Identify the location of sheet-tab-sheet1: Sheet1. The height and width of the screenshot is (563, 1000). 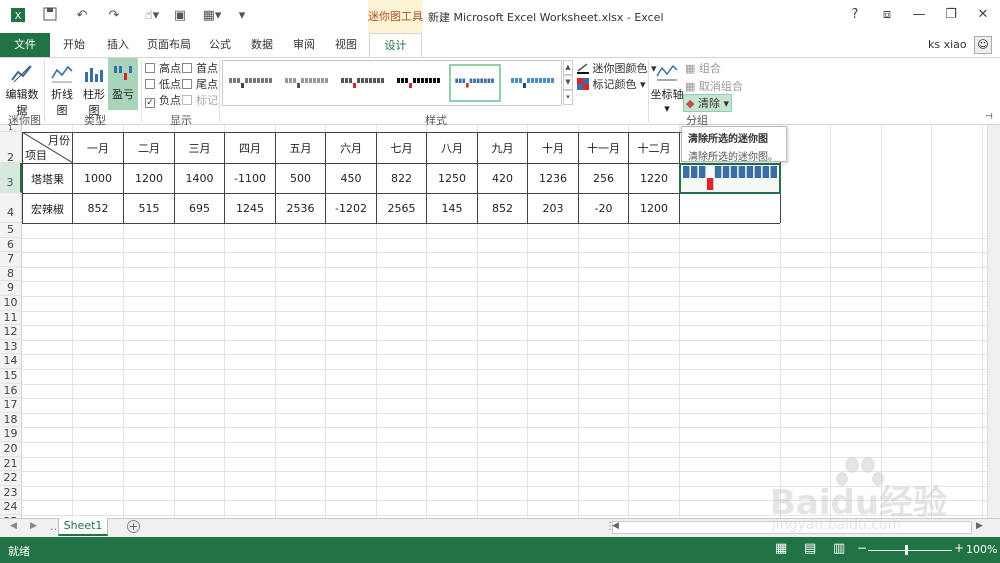
(83, 527).